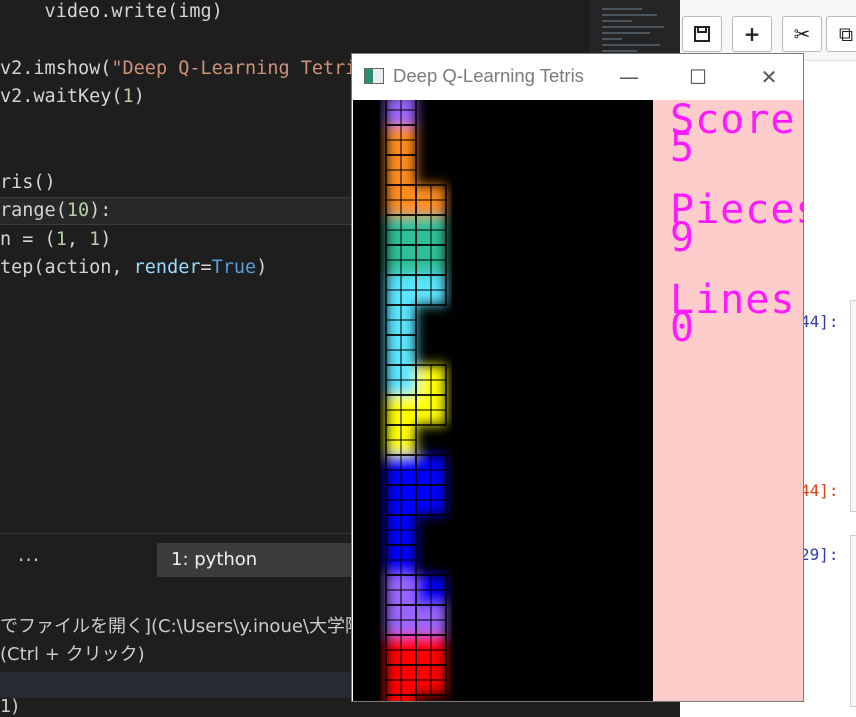 This screenshot has height=717, width=856. What do you see at coordinates (698, 77) in the screenshot?
I see `maximize-button: ☐` at bounding box center [698, 77].